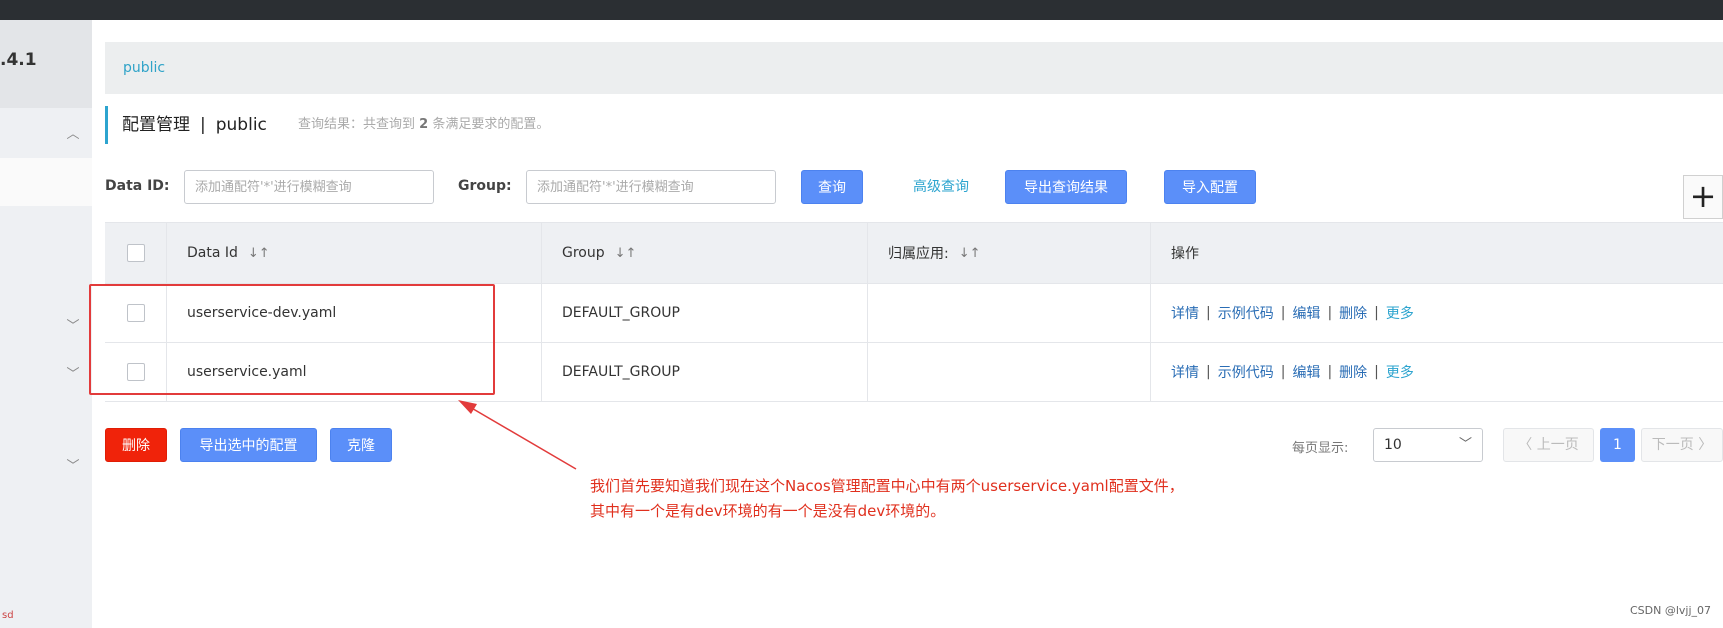 Image resolution: width=1723 pixels, height=628 pixels. I want to click on chevron-right-icon: 〉, so click(1703, 445).